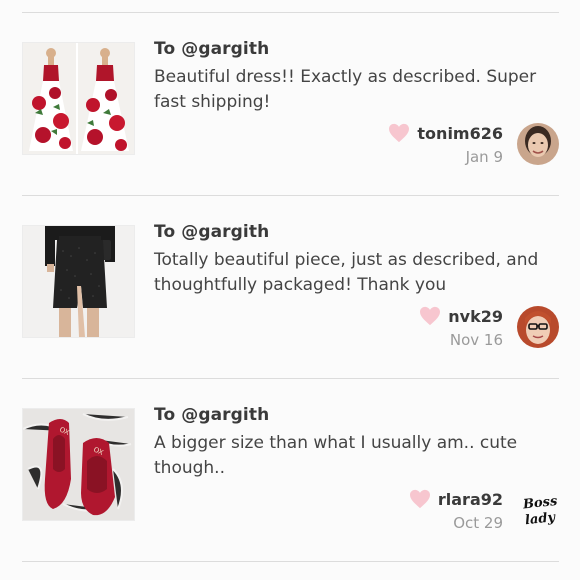 The image size is (580, 580). I want to click on boss-lady-logo-avatar-icon: Boss lady, so click(538, 510).